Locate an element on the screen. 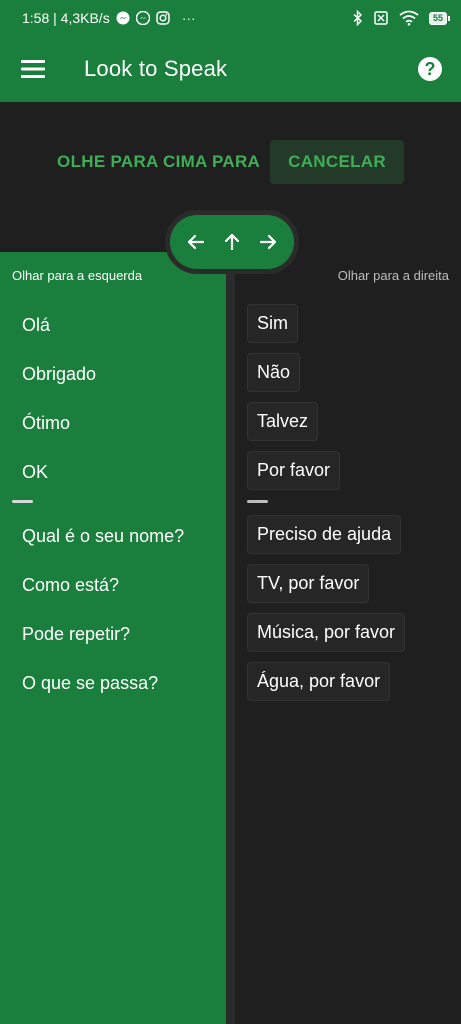 The height and width of the screenshot is (1024, 461). status-bar: 1:58 | 4,3KB/s ··· 55 is located at coordinates (230, 18).